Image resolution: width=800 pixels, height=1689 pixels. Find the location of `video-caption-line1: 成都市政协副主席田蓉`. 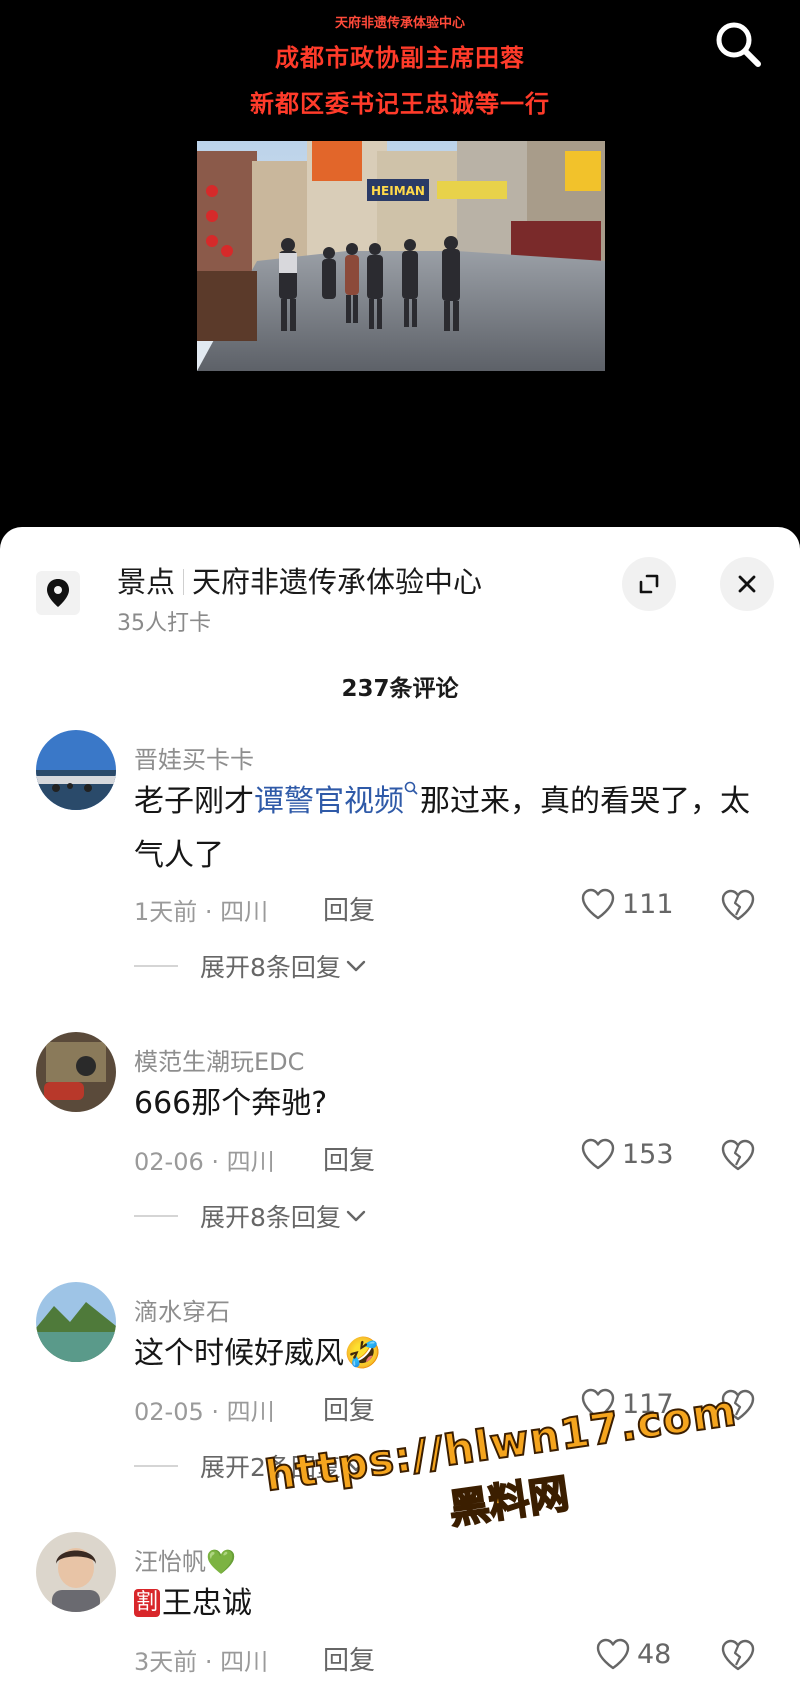

video-caption-line1: 成都市政协副主席田蓉 is located at coordinates (400, 58).